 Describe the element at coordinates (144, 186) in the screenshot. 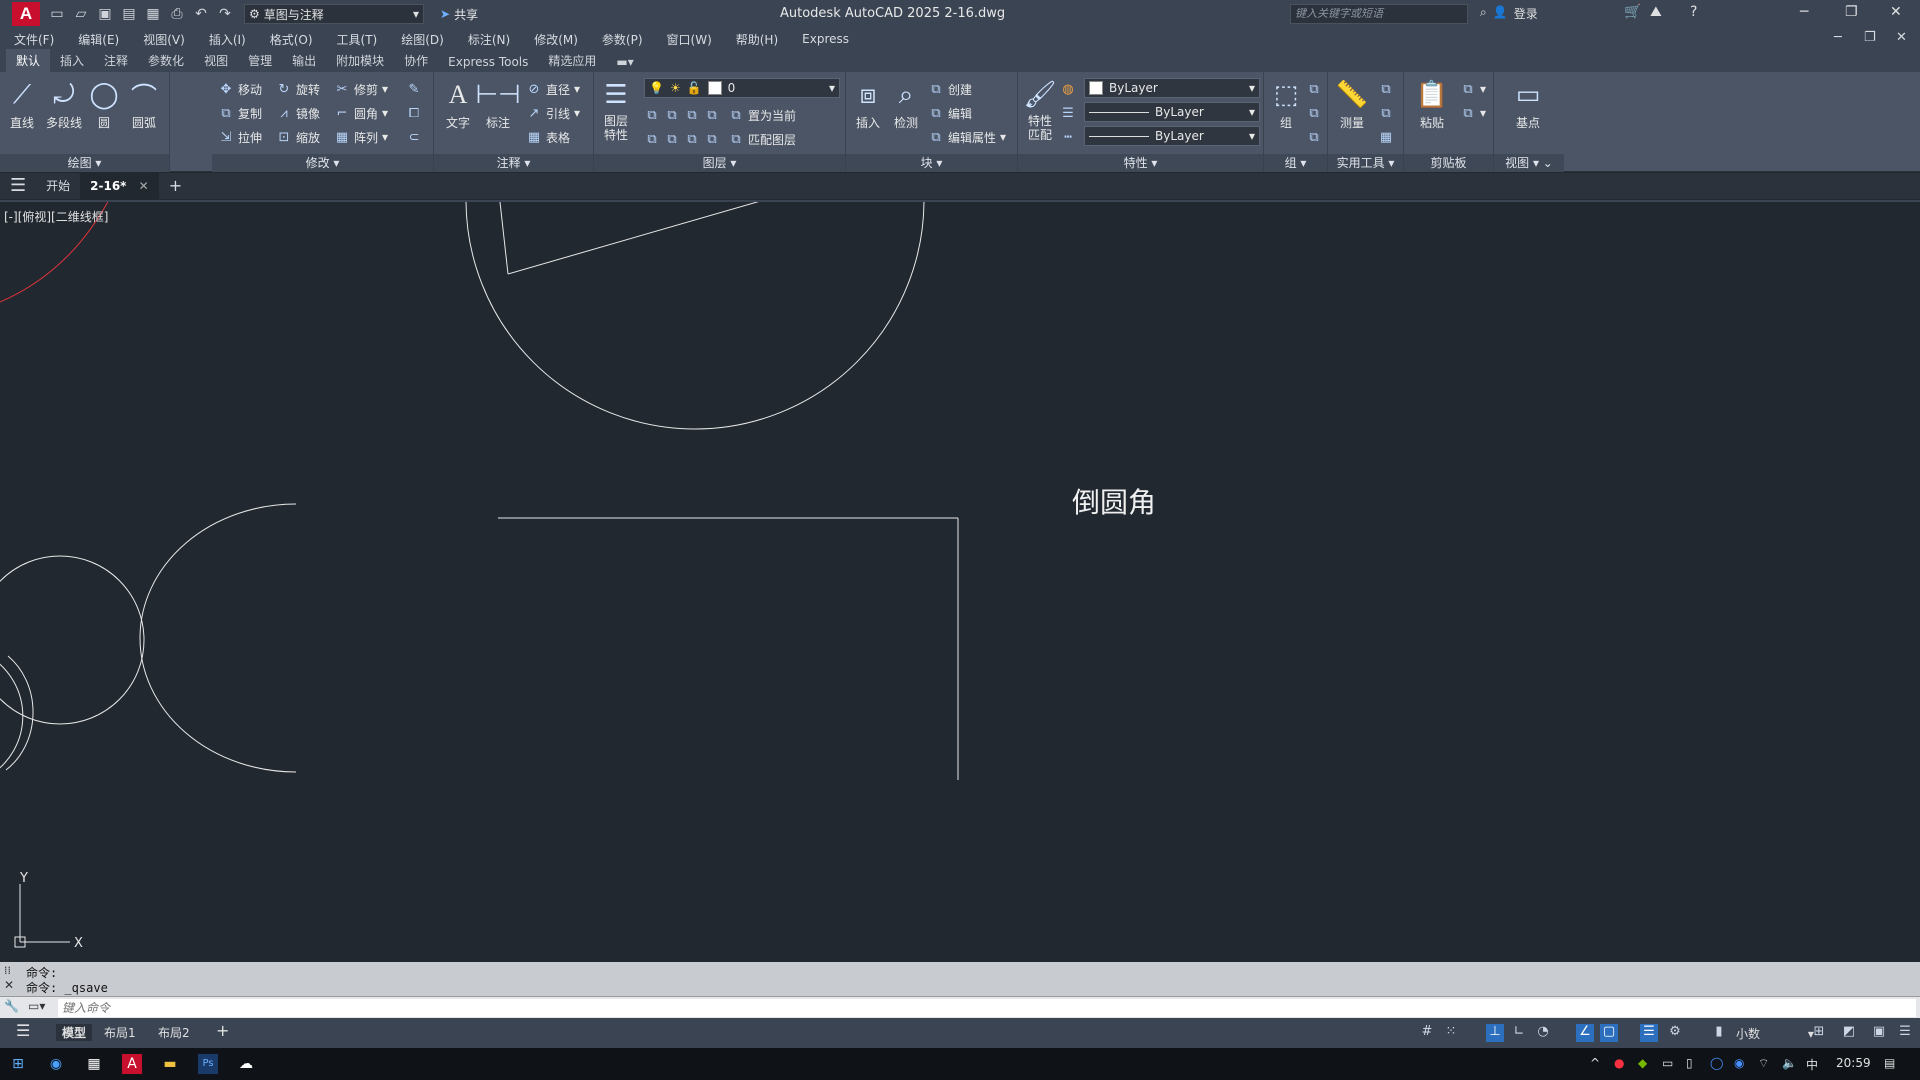

I see `close-tab-icon: ✕` at that location.